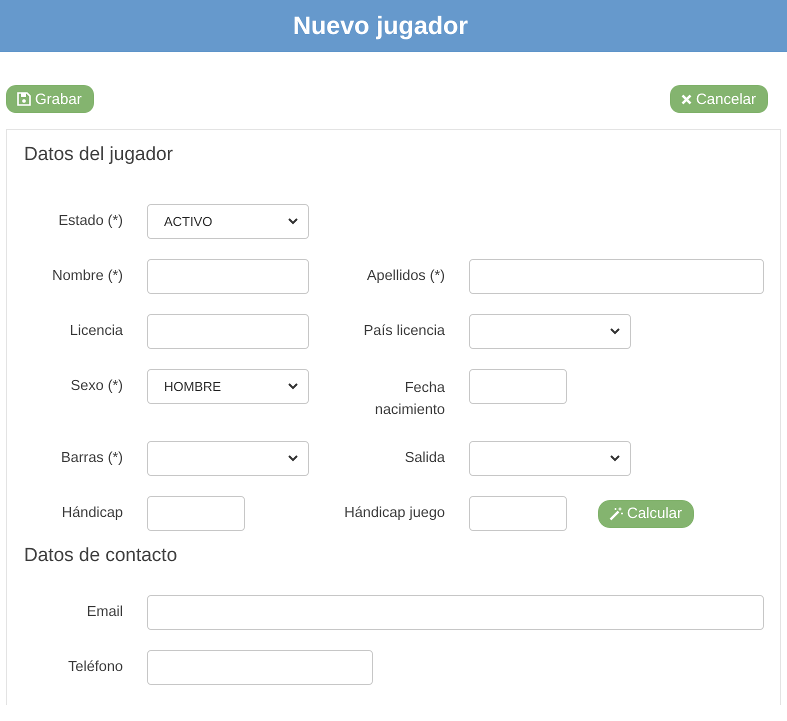 The width and height of the screenshot is (787, 721). Describe the element at coordinates (616, 513) in the screenshot. I see `magic-wand-icon` at that location.